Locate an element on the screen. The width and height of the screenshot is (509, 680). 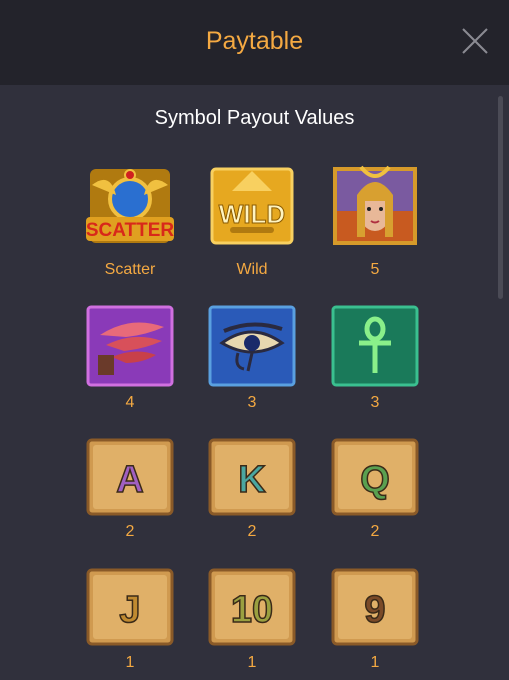
eye-of-horus-symbol is located at coordinates (252, 346).